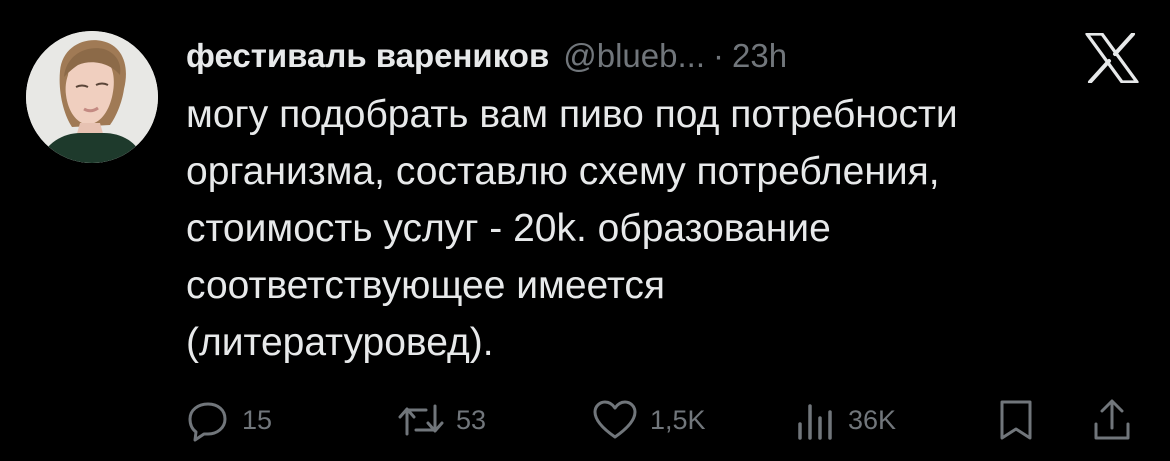 This screenshot has height=461, width=1170. Describe the element at coordinates (421, 420) in the screenshot. I see `repost-icon` at that location.